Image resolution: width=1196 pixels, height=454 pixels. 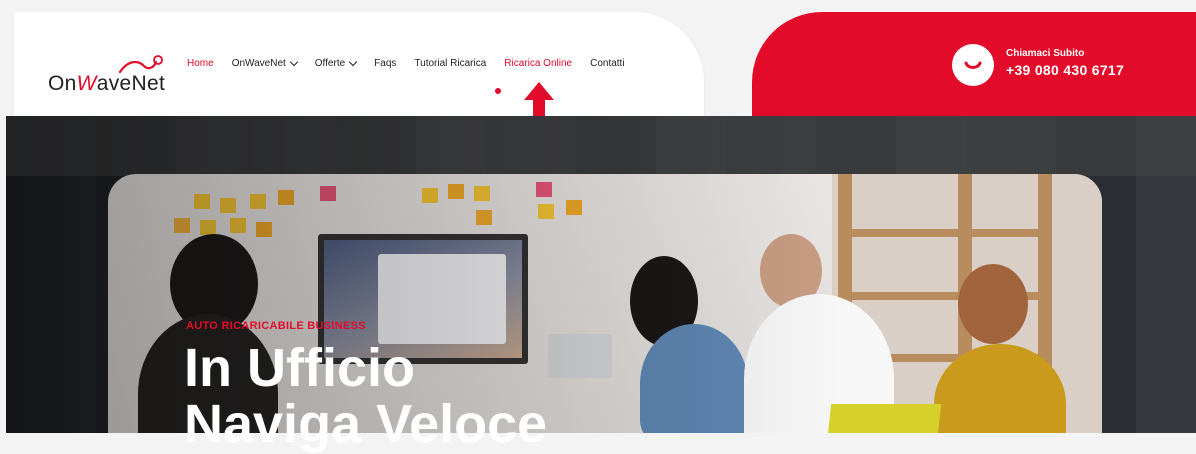 I want to click on call-phone-number: +39 080 430 6717, so click(x=1065, y=70).